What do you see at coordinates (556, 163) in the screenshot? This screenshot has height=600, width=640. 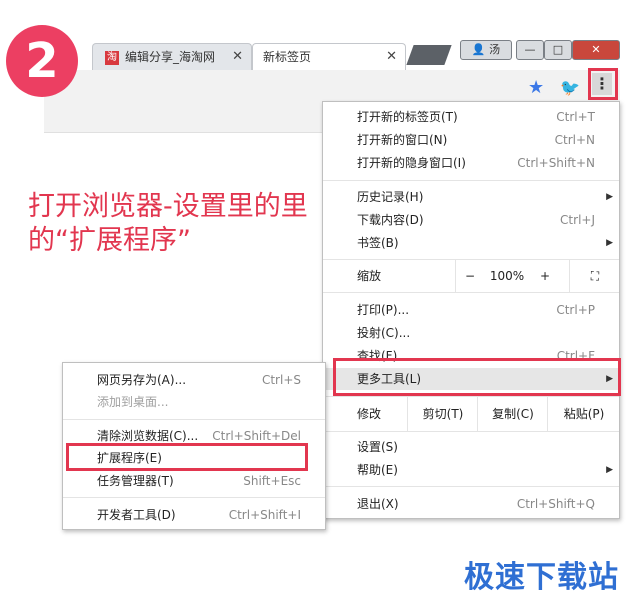 I see `menu-item-shortcut: Ctrl+Shift+N` at bounding box center [556, 163].